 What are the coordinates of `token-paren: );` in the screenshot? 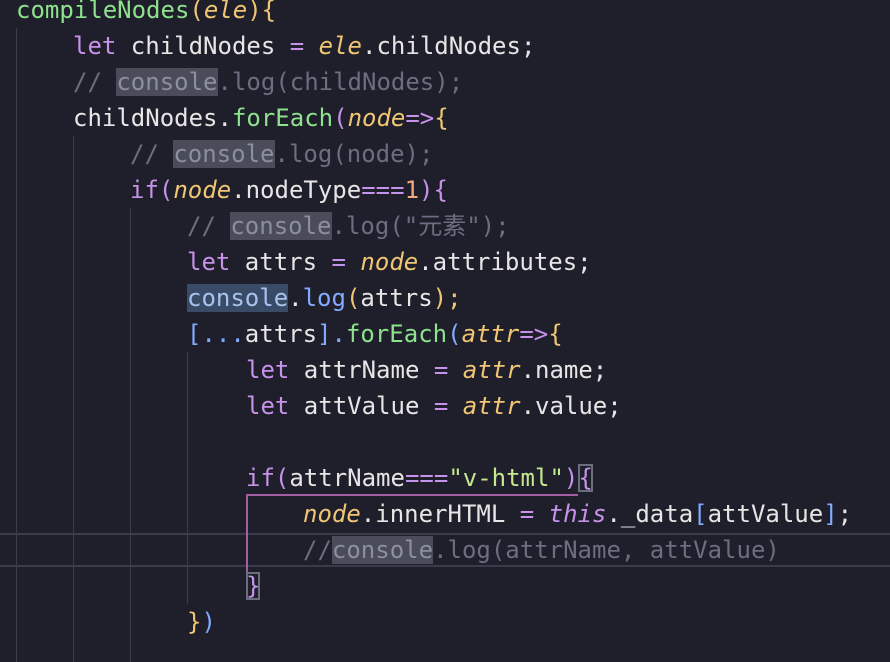 It's located at (447, 298).